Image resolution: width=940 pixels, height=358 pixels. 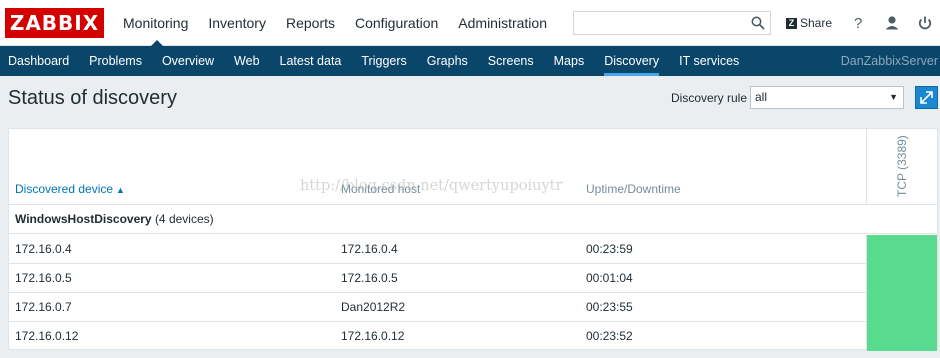 I want to click on group-name: WindowsHostDiscovery, so click(x=83, y=219).